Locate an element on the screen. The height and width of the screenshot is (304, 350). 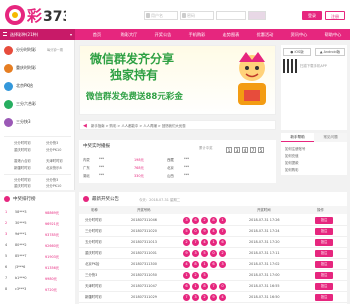
sub-link: 新疆时时彩 is located at coordinates (22, 167).